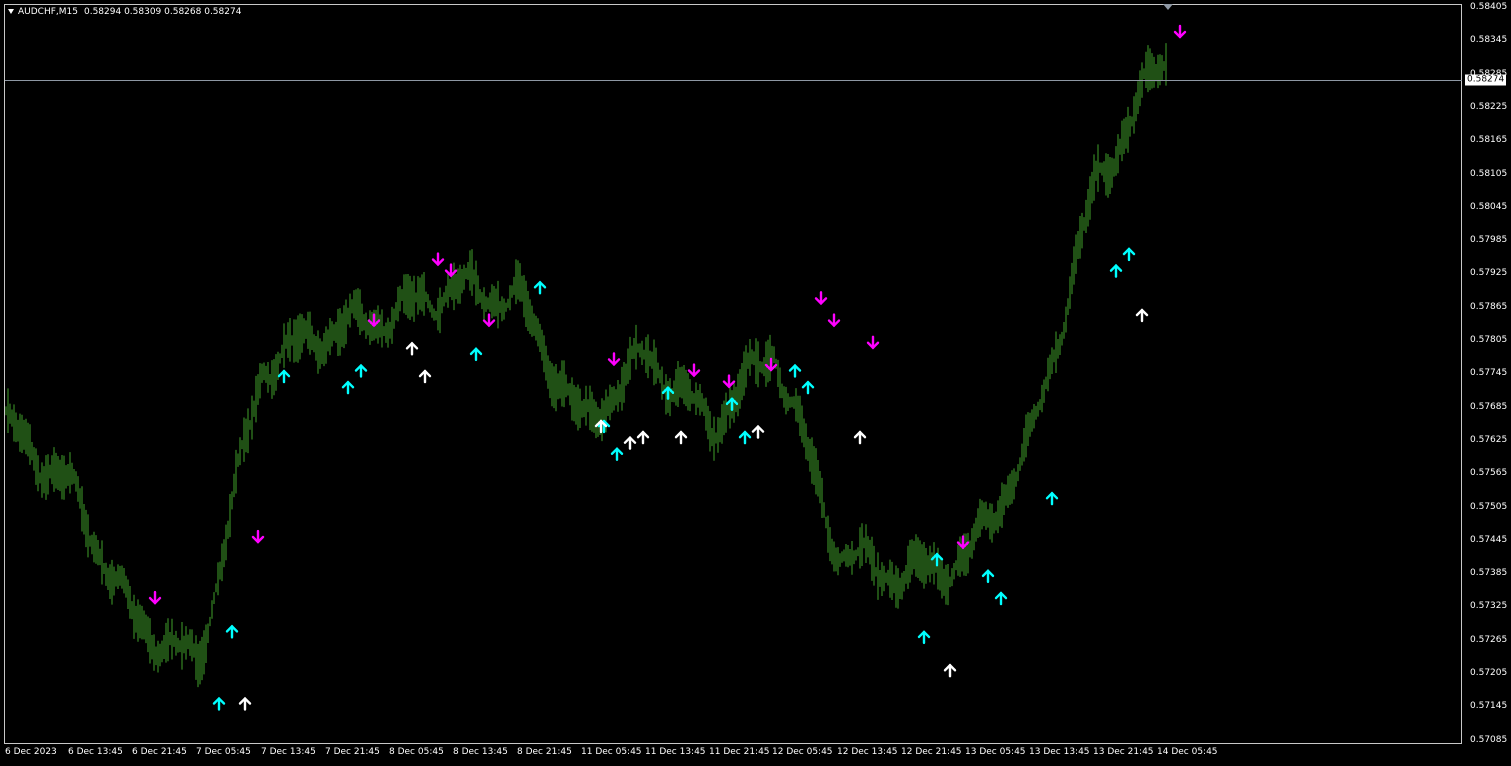 The width and height of the screenshot is (1511, 766). What do you see at coordinates (1489, 306) in the screenshot?
I see `price-tick-label: 0.57865` at bounding box center [1489, 306].